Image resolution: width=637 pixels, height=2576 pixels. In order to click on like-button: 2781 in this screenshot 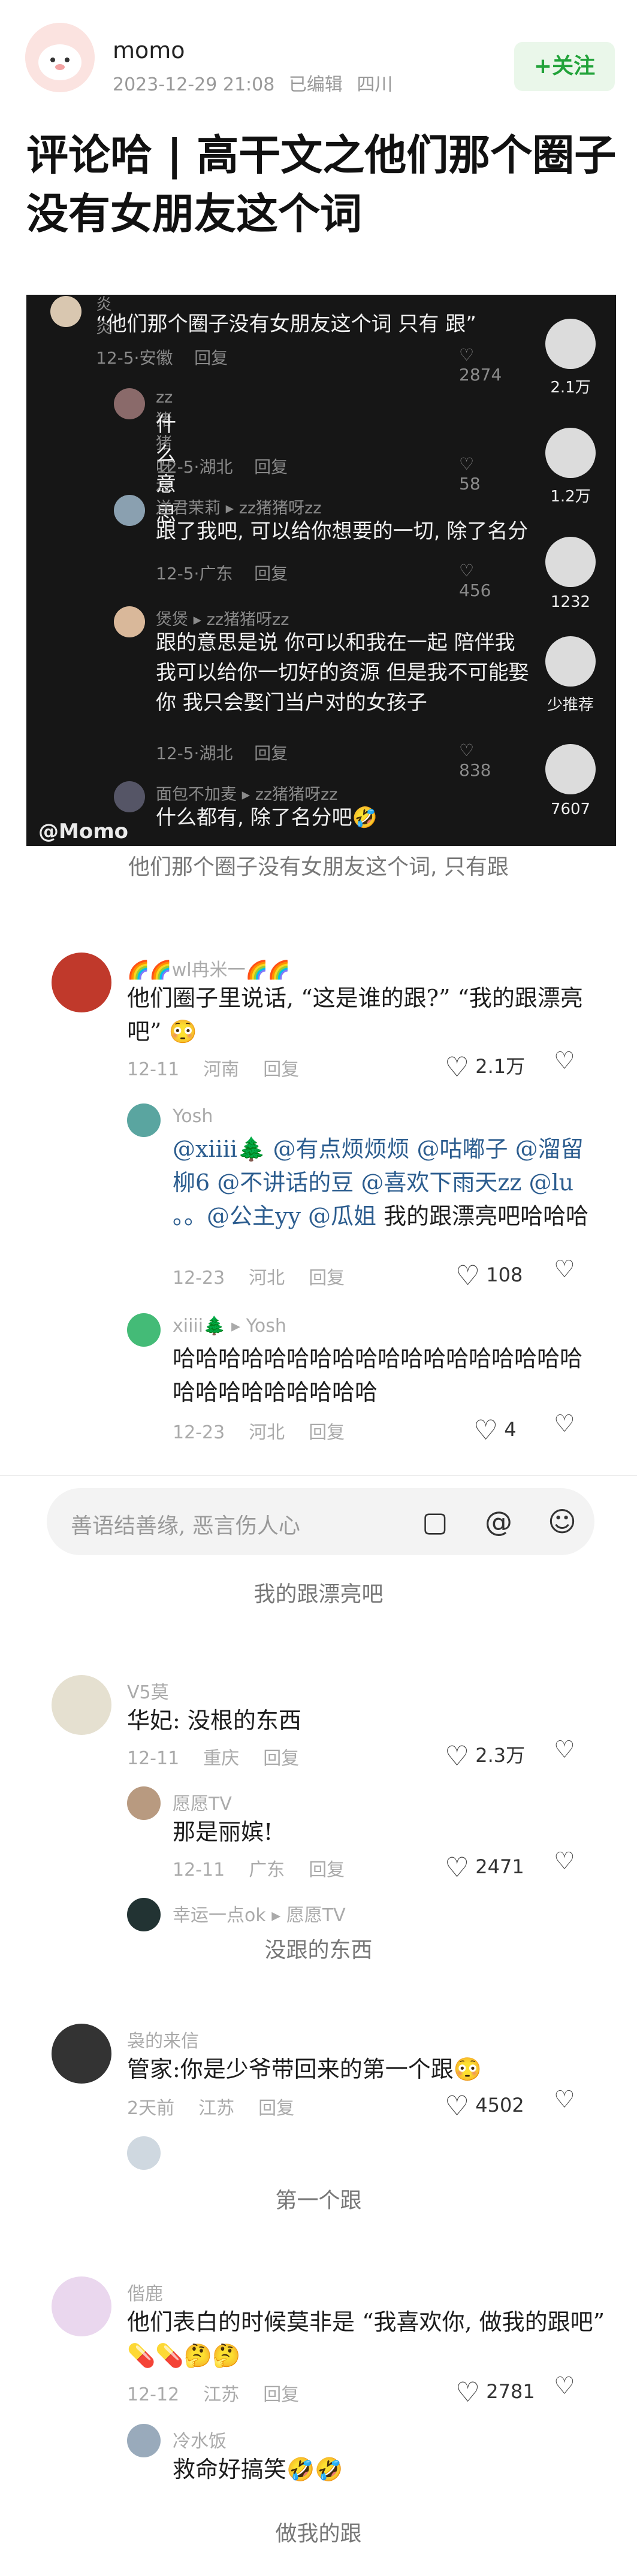, I will do `click(495, 2392)`.